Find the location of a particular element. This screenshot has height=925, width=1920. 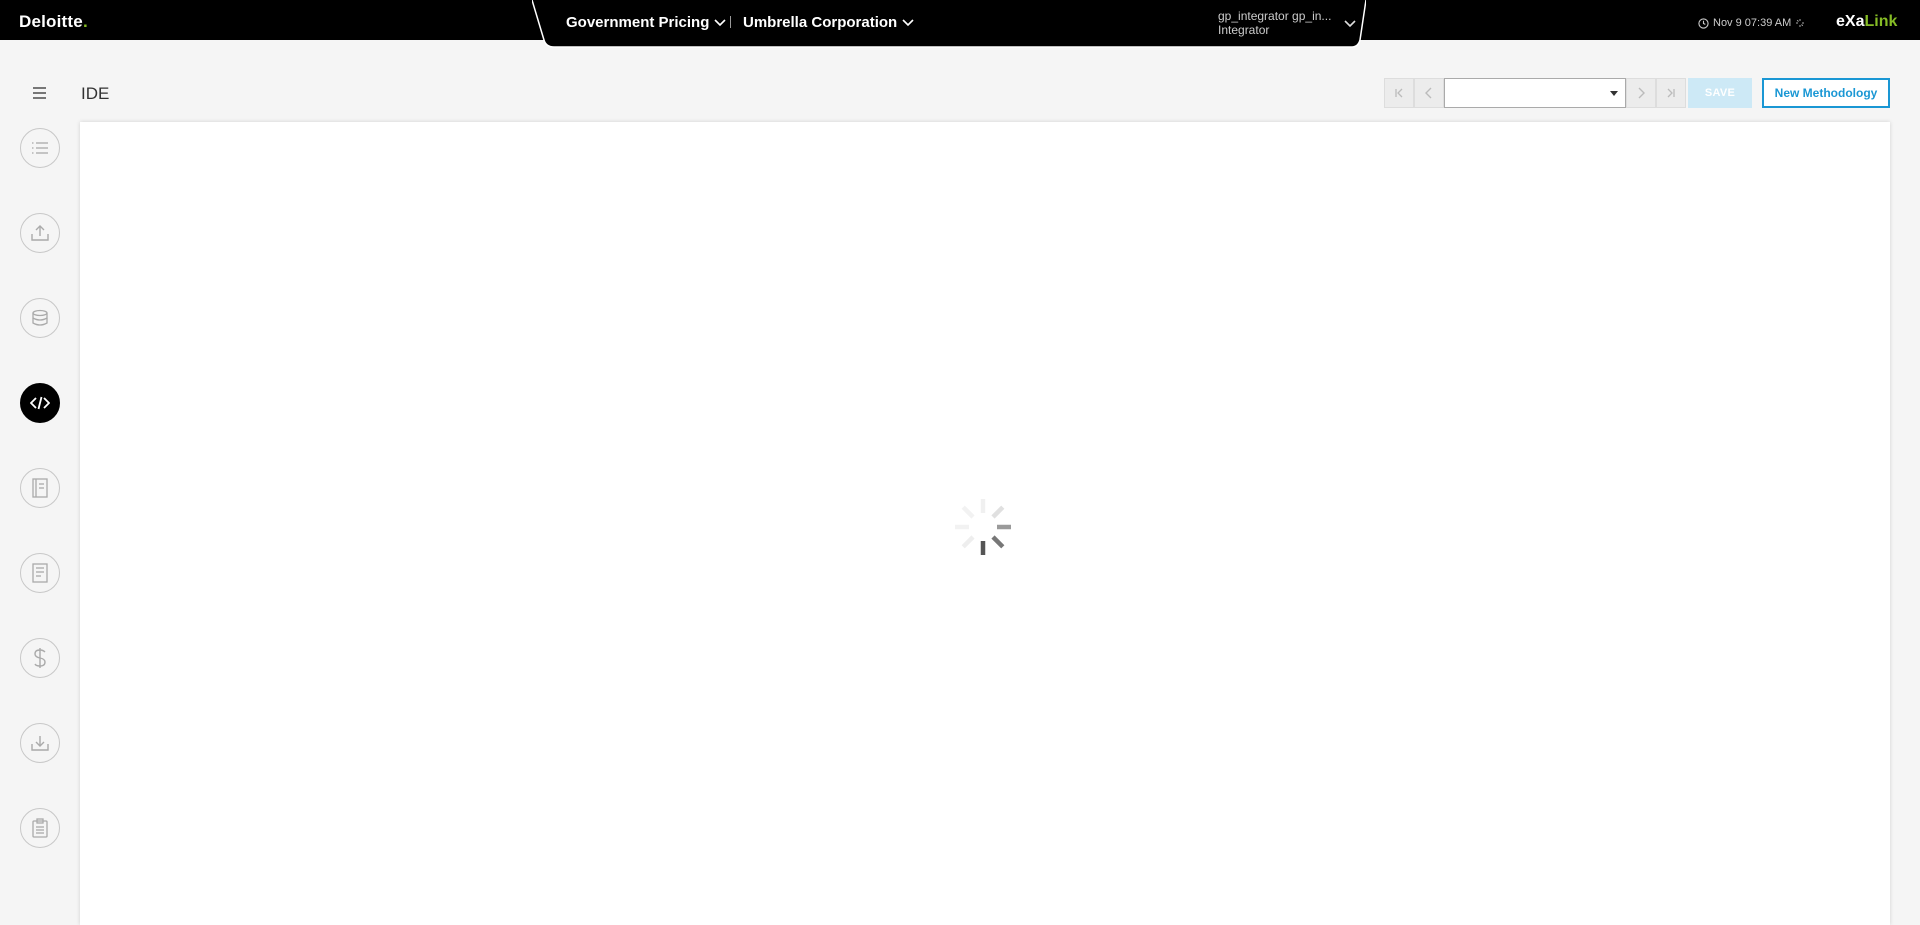

sidebar-item-documents is located at coordinates (40, 573).